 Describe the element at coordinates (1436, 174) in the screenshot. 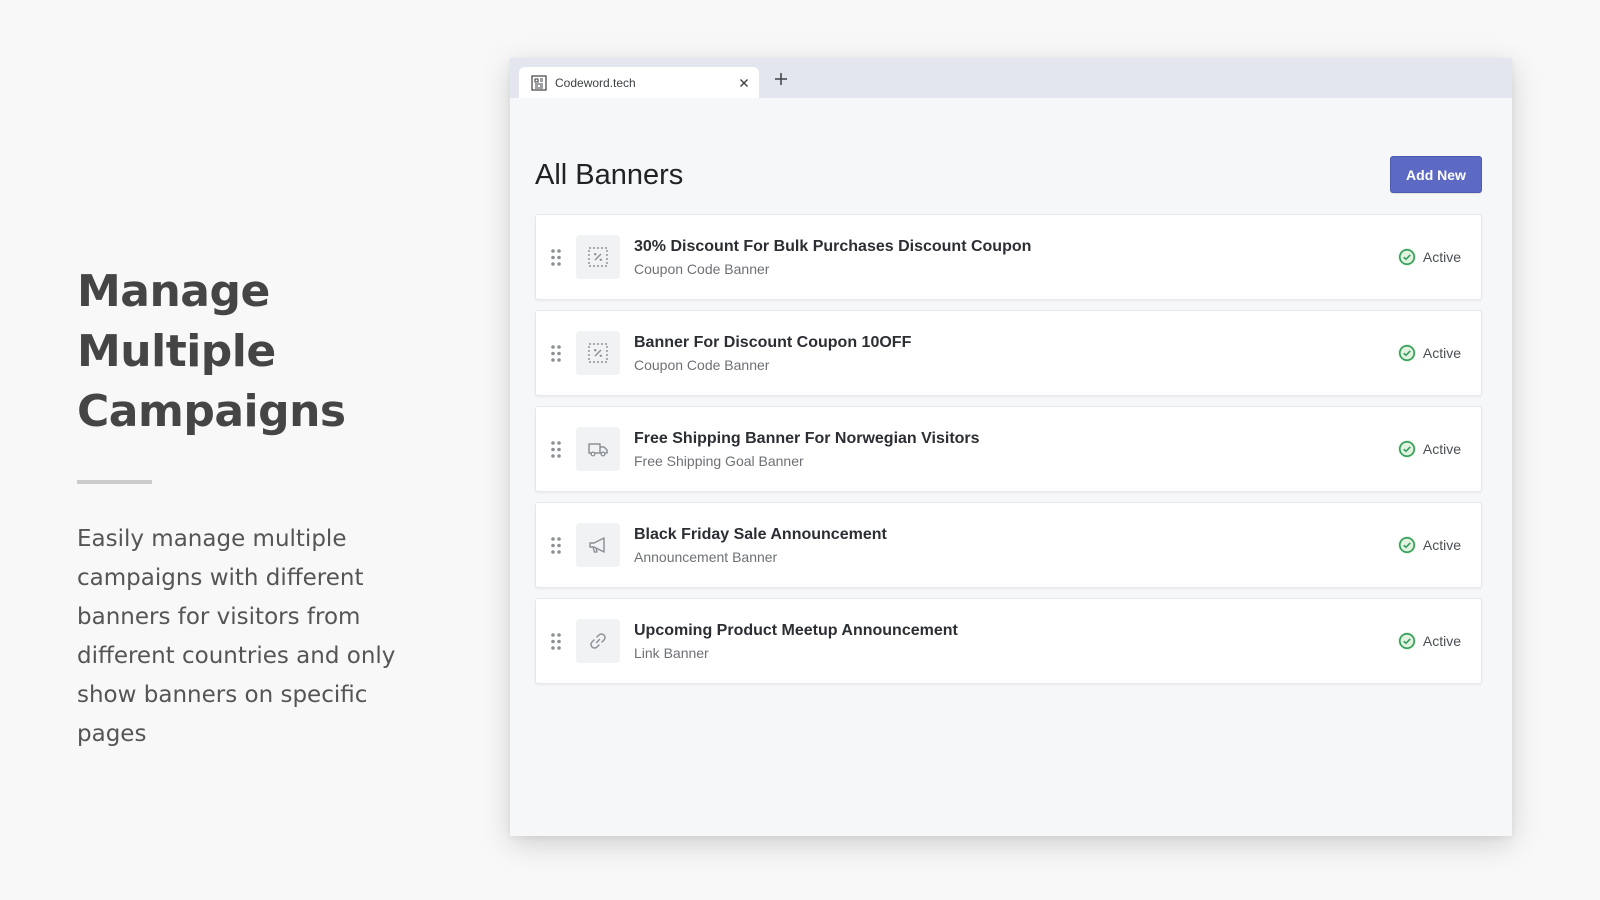

I see `add-new-button: Add New` at that location.